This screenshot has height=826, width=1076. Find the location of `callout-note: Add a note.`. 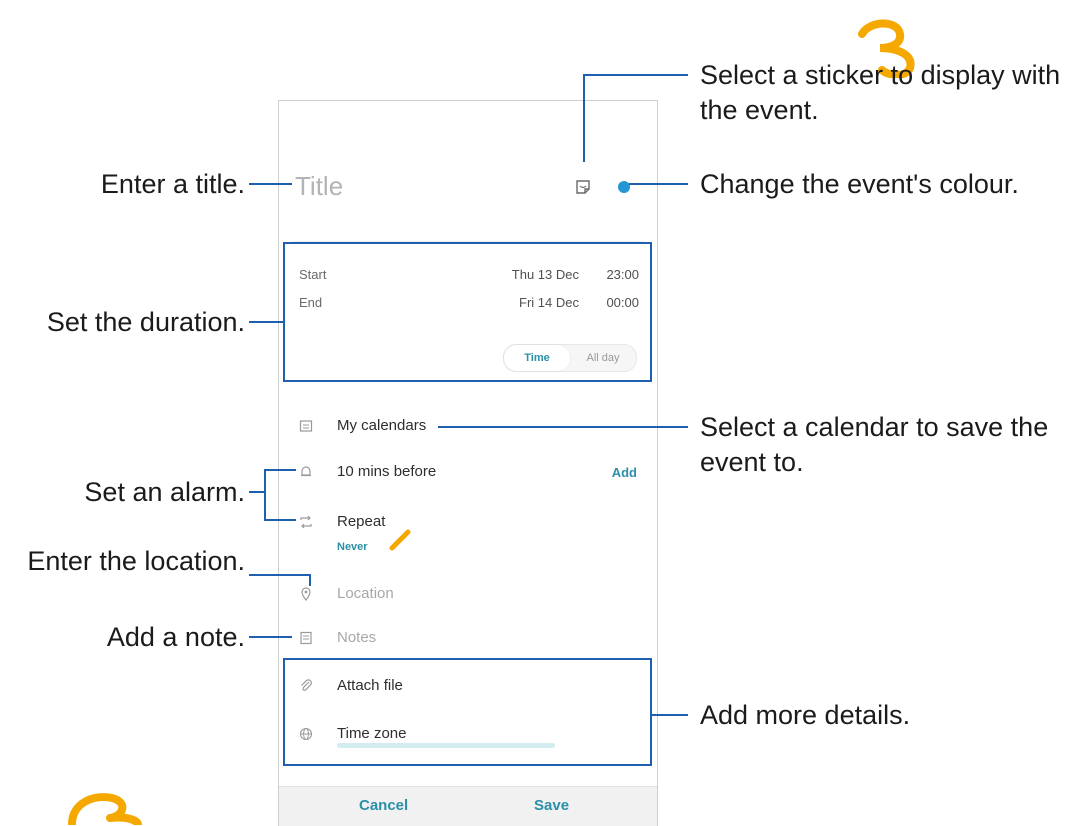

callout-note: Add a note. is located at coordinates (175, 637).